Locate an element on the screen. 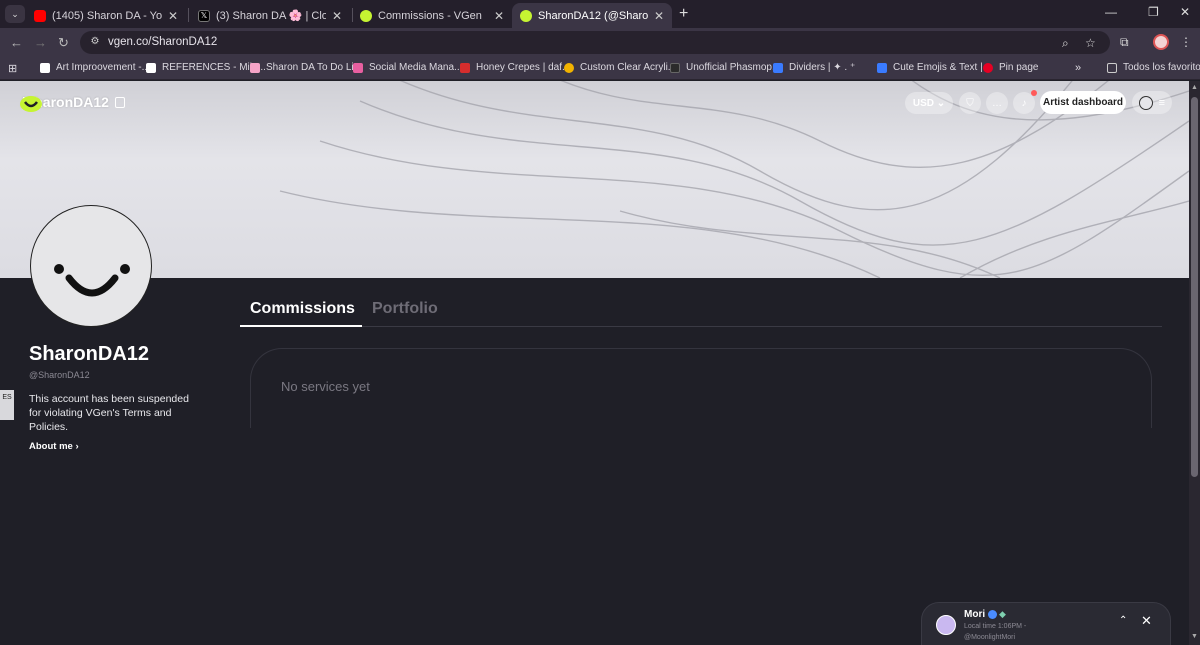 This screenshot has width=1200, height=645. chat-user-name: Mori is located at coordinates (975, 614).